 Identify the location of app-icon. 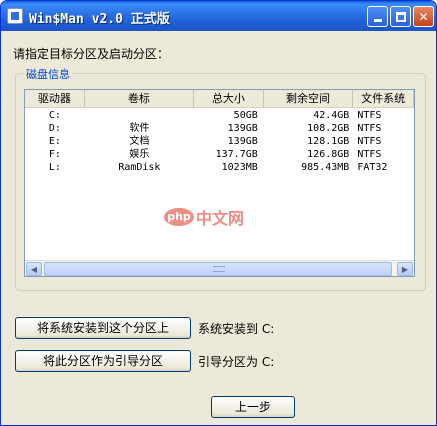
(15, 16).